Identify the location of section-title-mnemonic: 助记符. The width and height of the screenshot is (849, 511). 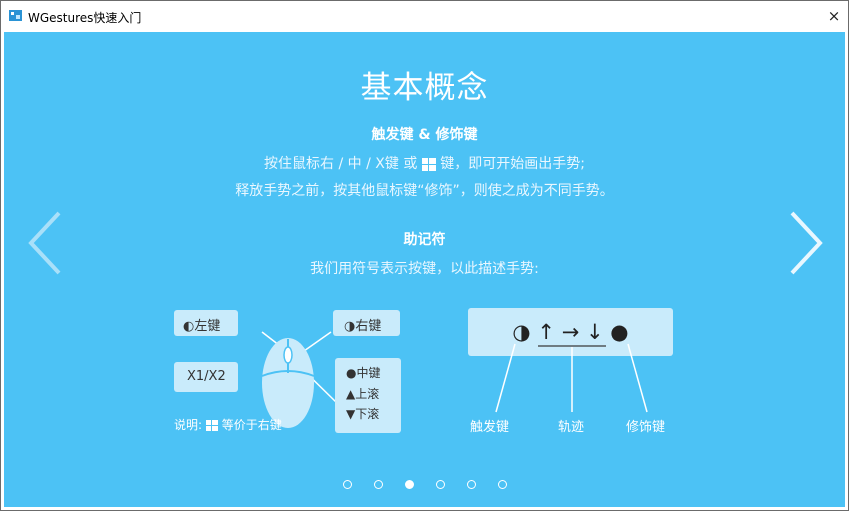
(424, 240).